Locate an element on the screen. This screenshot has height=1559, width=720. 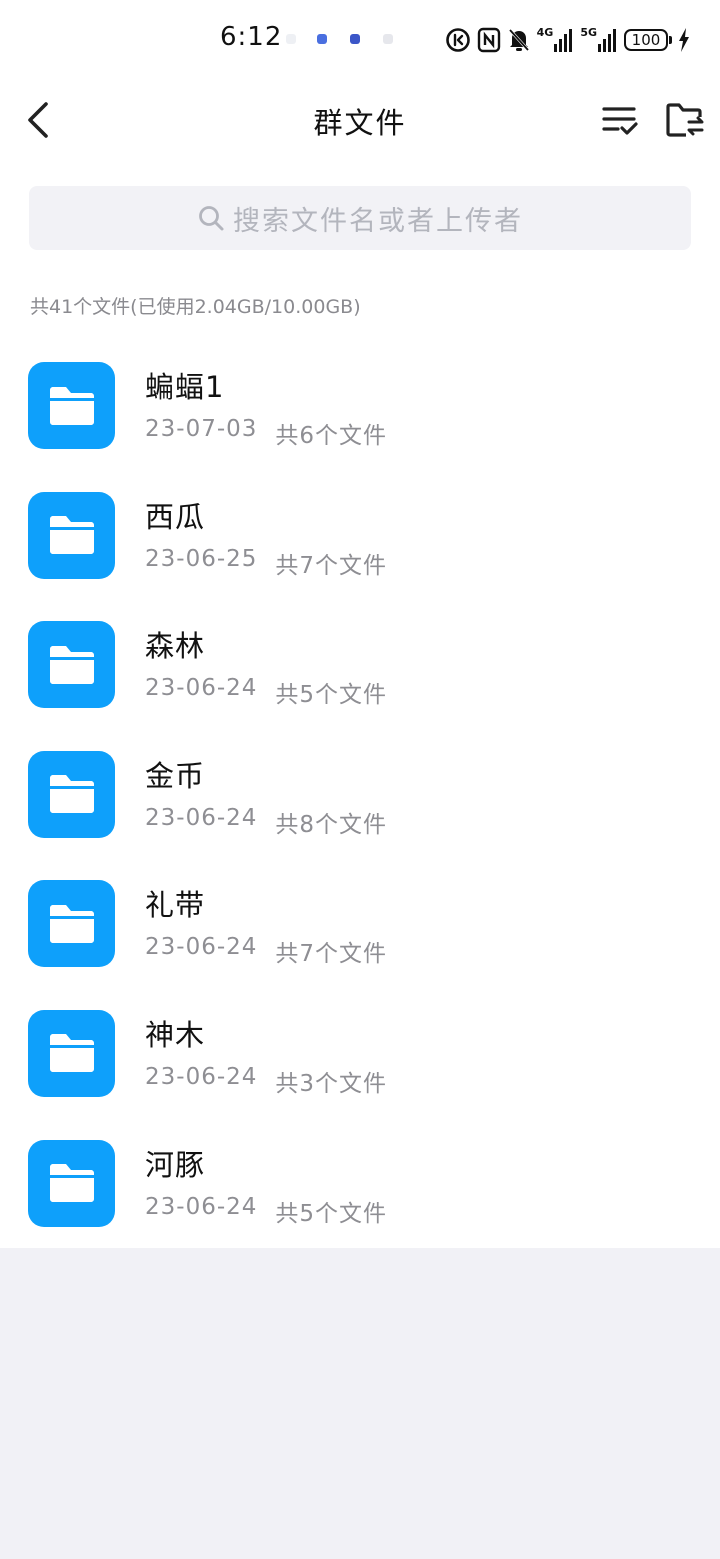
mute-bell-icon is located at coordinates (519, 40).